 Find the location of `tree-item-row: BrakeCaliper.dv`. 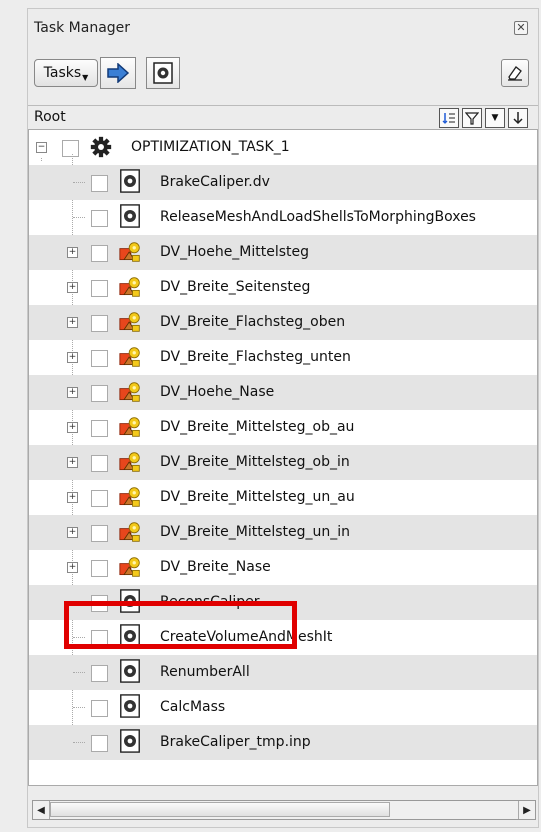

tree-item-row: BrakeCaliper.dv is located at coordinates (283, 182).